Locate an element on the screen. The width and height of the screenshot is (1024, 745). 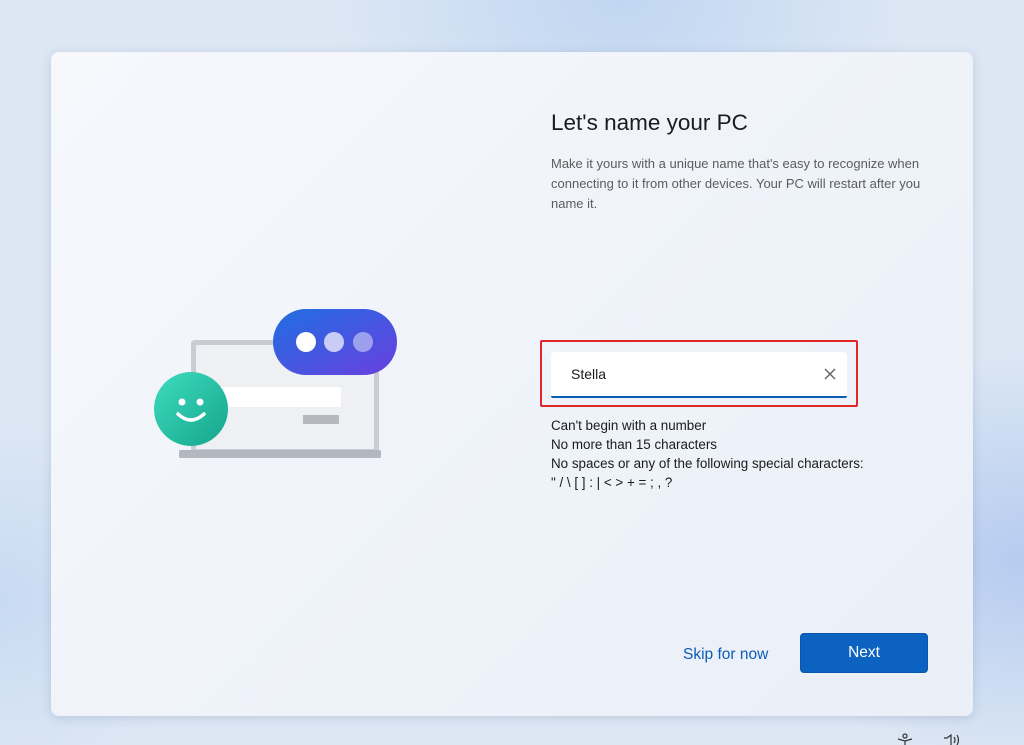
volume-icon is located at coordinates (953, 739).